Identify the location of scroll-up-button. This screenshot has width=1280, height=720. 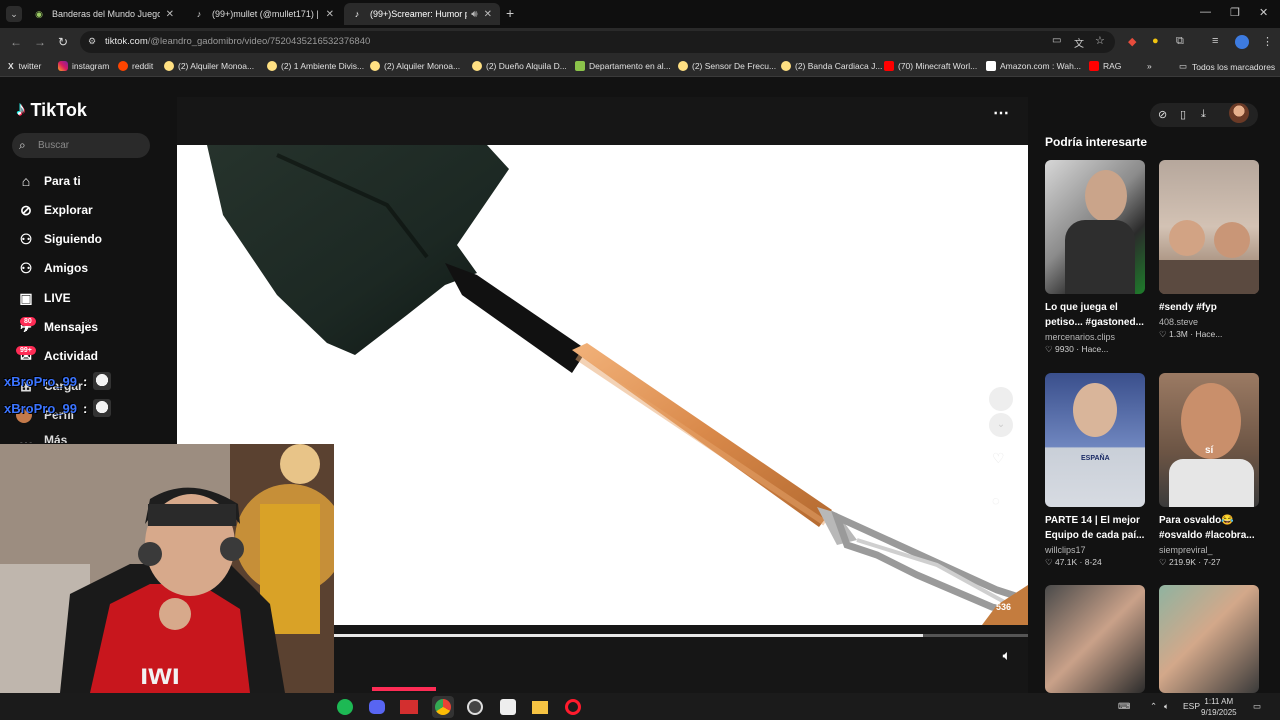
(1001, 399).